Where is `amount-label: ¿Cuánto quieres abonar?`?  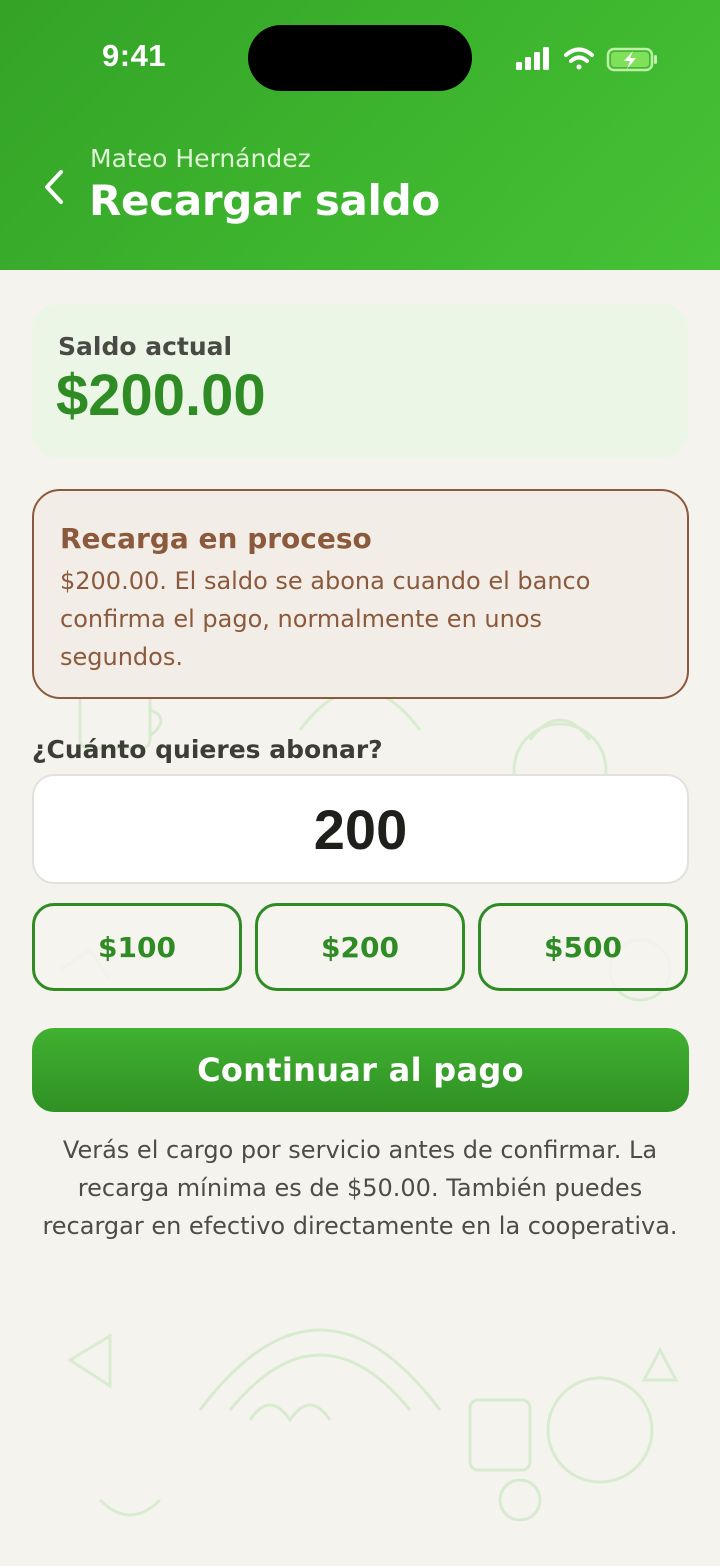
amount-label: ¿Cuánto quieres abonar? is located at coordinates (207, 749).